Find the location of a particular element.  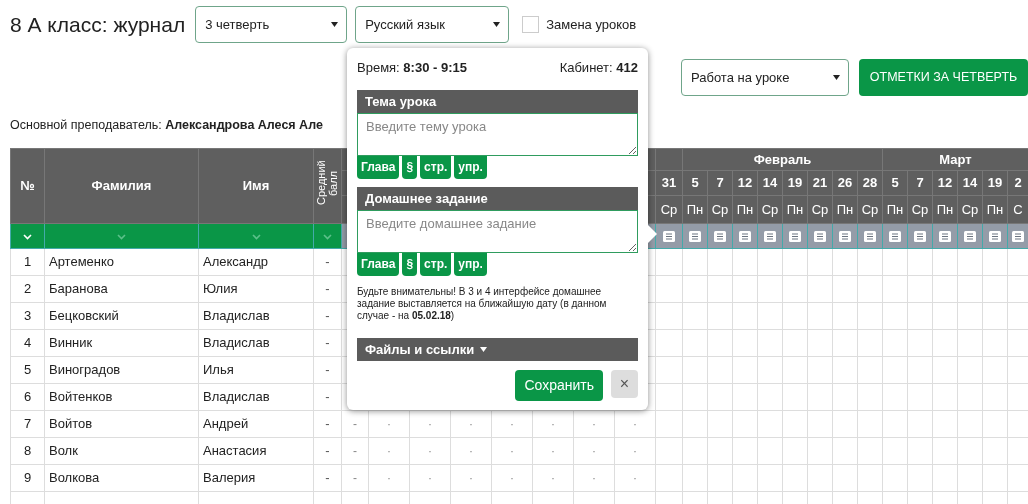

row-number: 1 is located at coordinates (27, 262).